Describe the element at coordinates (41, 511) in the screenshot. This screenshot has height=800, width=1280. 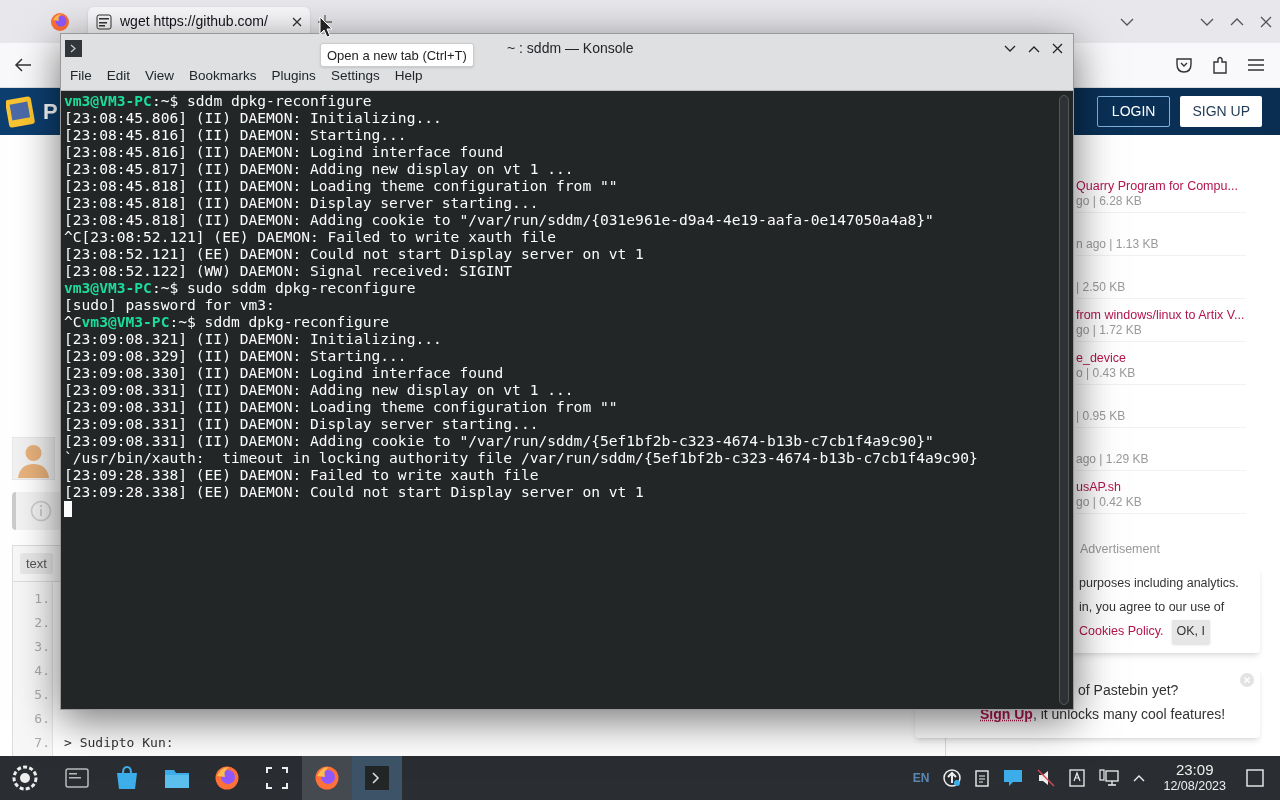
I see `info-icon` at that location.